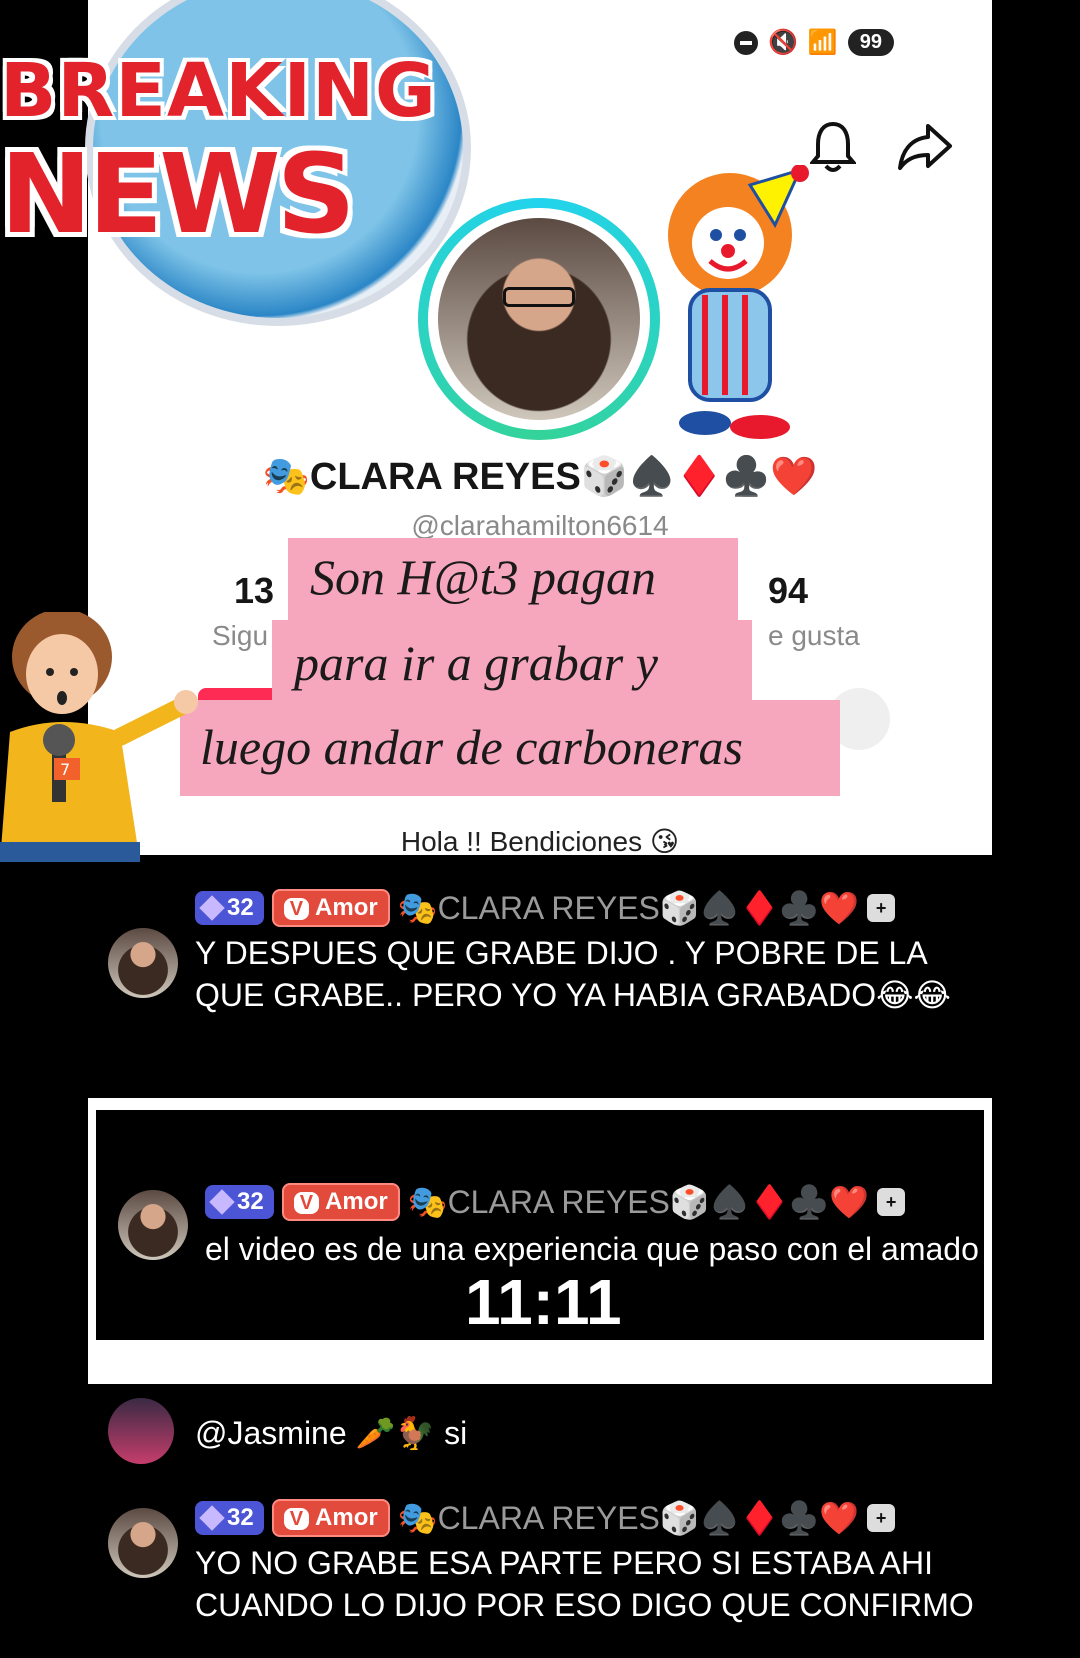  Describe the element at coordinates (745, 42) in the screenshot. I see `do-not-disturb-icon` at that location.